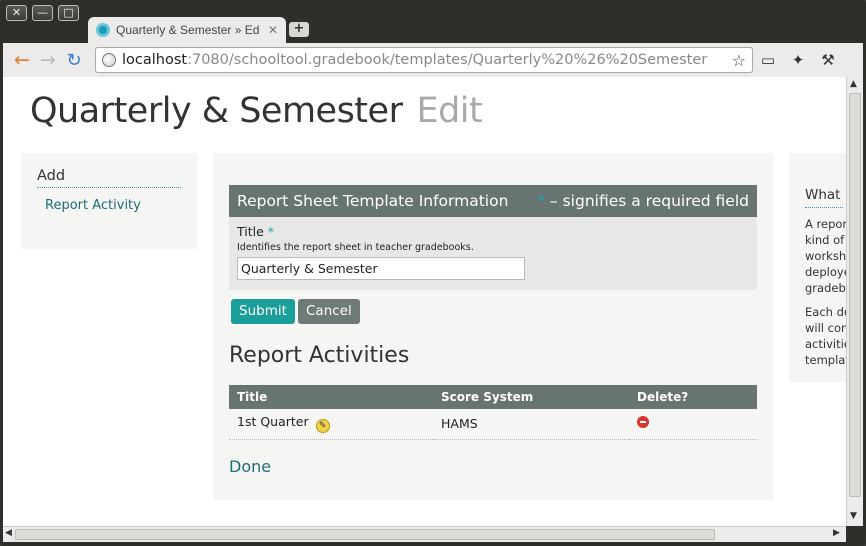  I want to click on scroll-down-arrow-icon: ▼, so click(853, 516).